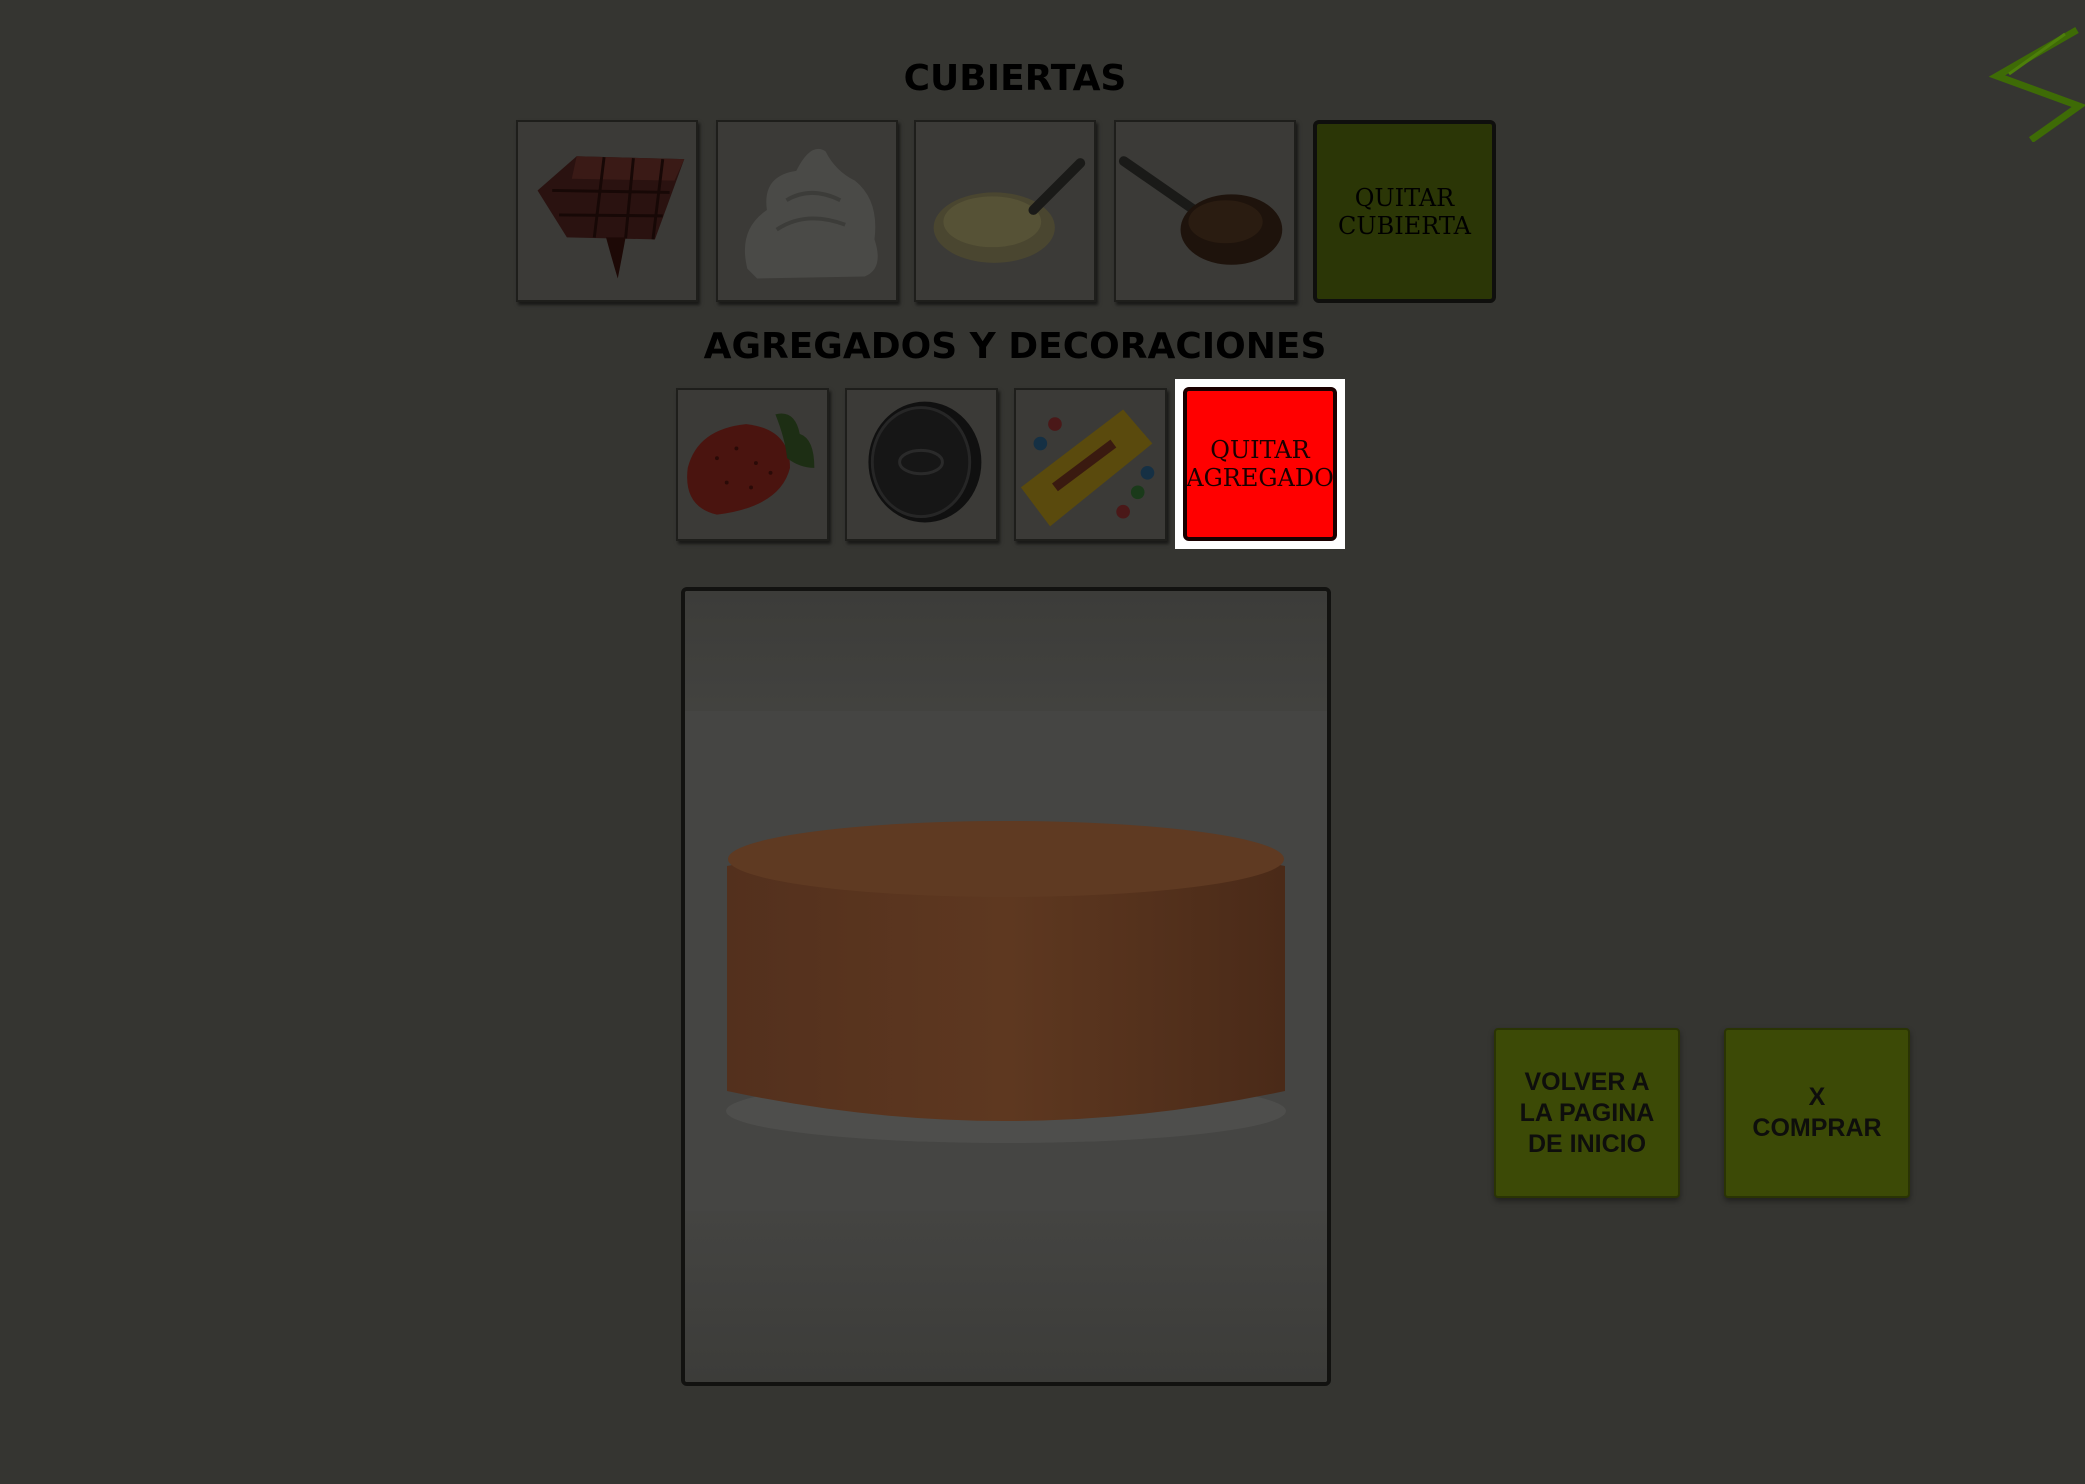 The width and height of the screenshot is (2085, 1484). I want to click on agregados-heading: AGREGADOS Y DECORACIONES, so click(1015, 346).